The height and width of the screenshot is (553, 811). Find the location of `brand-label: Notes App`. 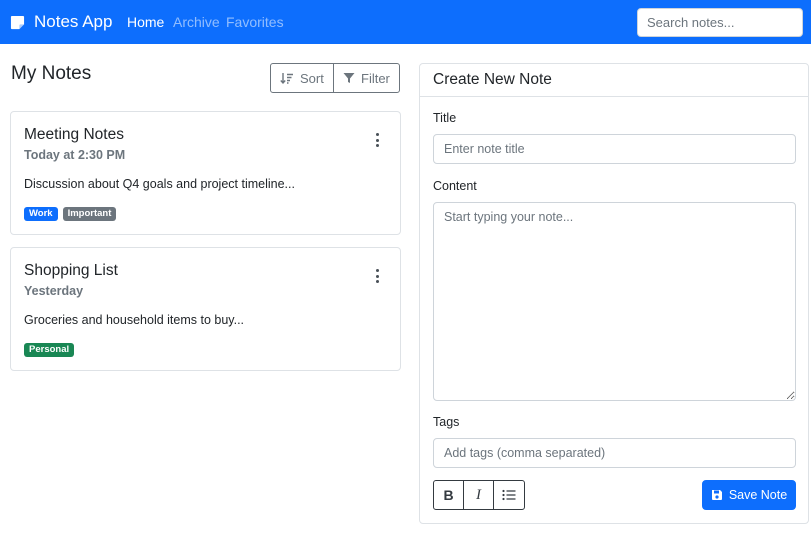

brand-label: Notes App is located at coordinates (73, 21).